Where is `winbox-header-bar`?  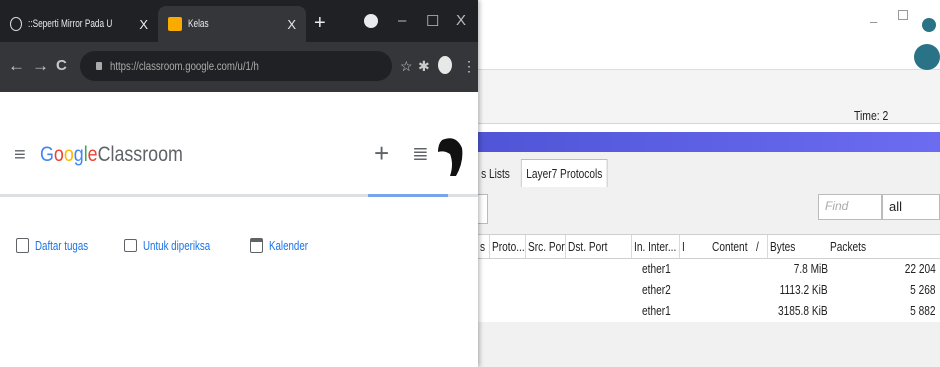 winbox-header-bar is located at coordinates (709, 142).